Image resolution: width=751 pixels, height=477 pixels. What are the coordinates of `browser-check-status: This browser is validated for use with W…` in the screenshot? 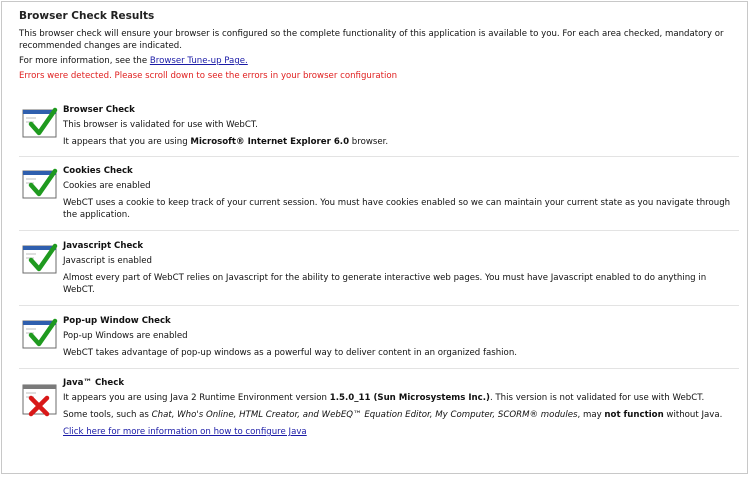 It's located at (160, 125).